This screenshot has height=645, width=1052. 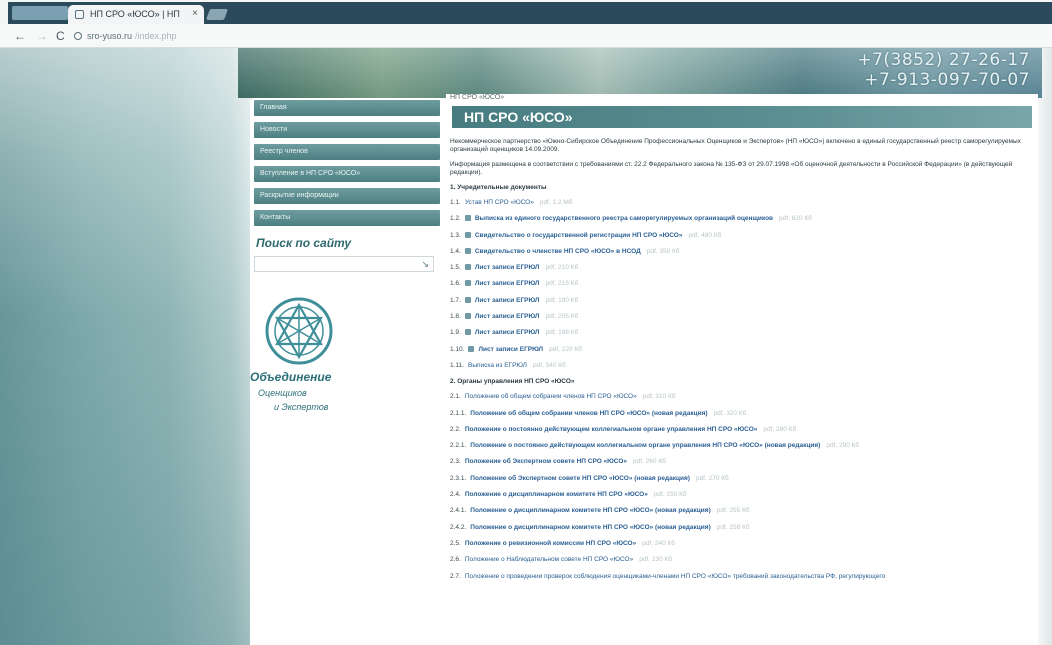 What do you see at coordinates (458, 527) in the screenshot?
I see `document-number: 2.4.2.` at bounding box center [458, 527].